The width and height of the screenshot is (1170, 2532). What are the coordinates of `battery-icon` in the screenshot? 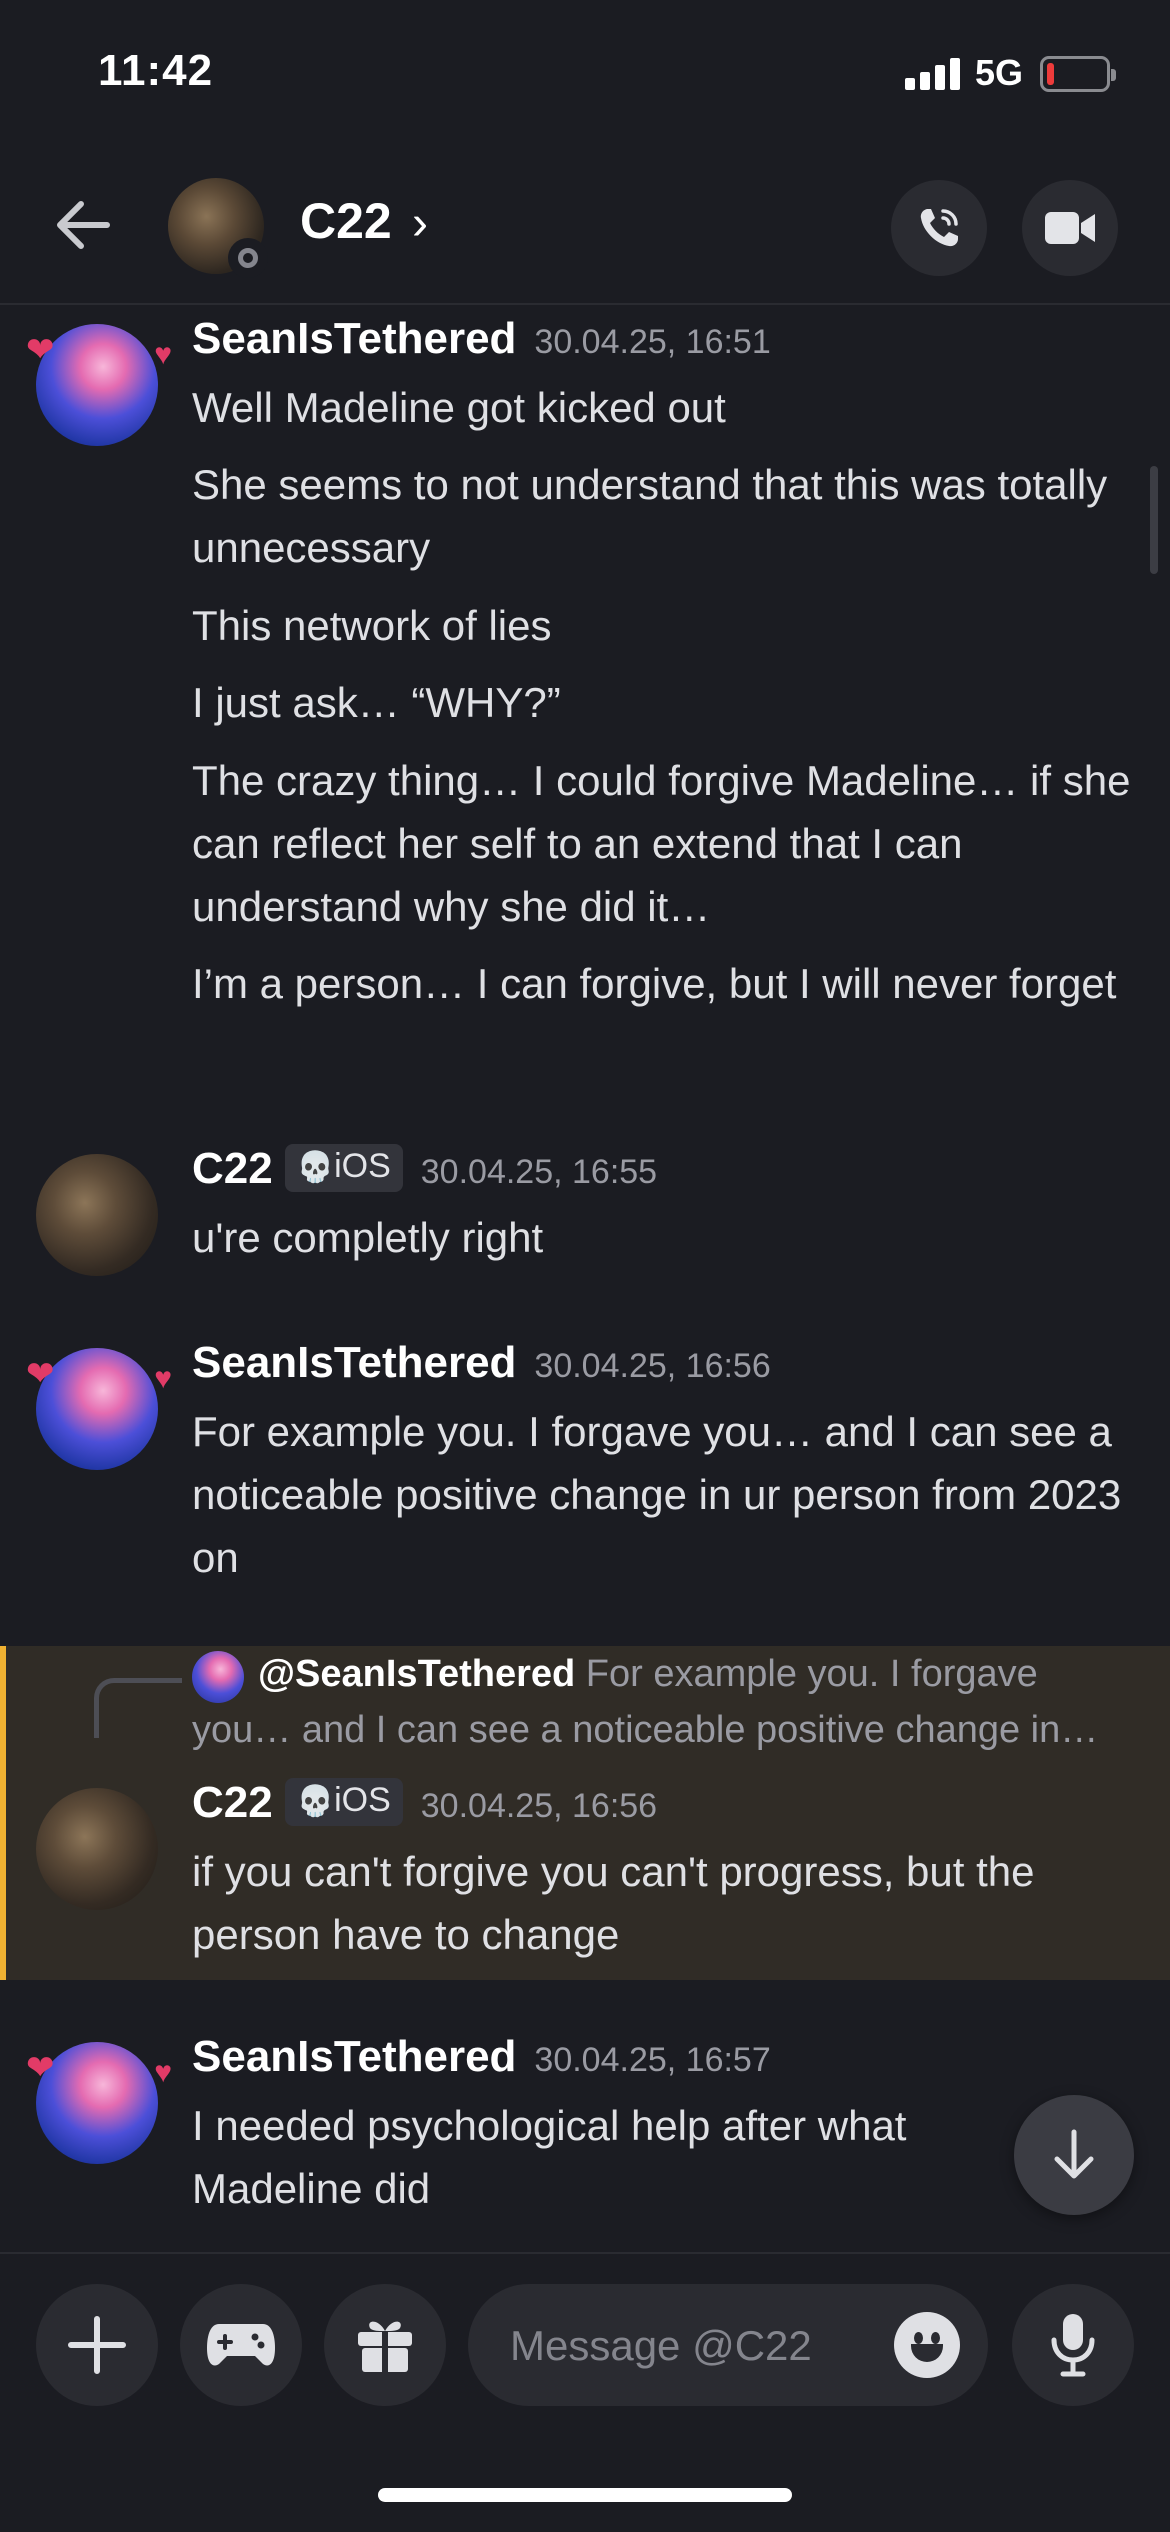 It's located at (1078, 74).